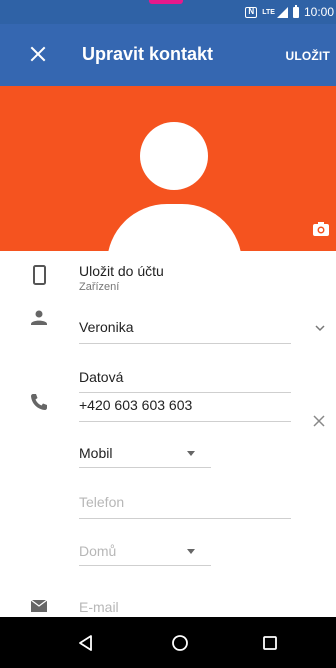  What do you see at coordinates (99, 607) in the screenshot?
I see `email-field: E-mail` at bounding box center [99, 607].